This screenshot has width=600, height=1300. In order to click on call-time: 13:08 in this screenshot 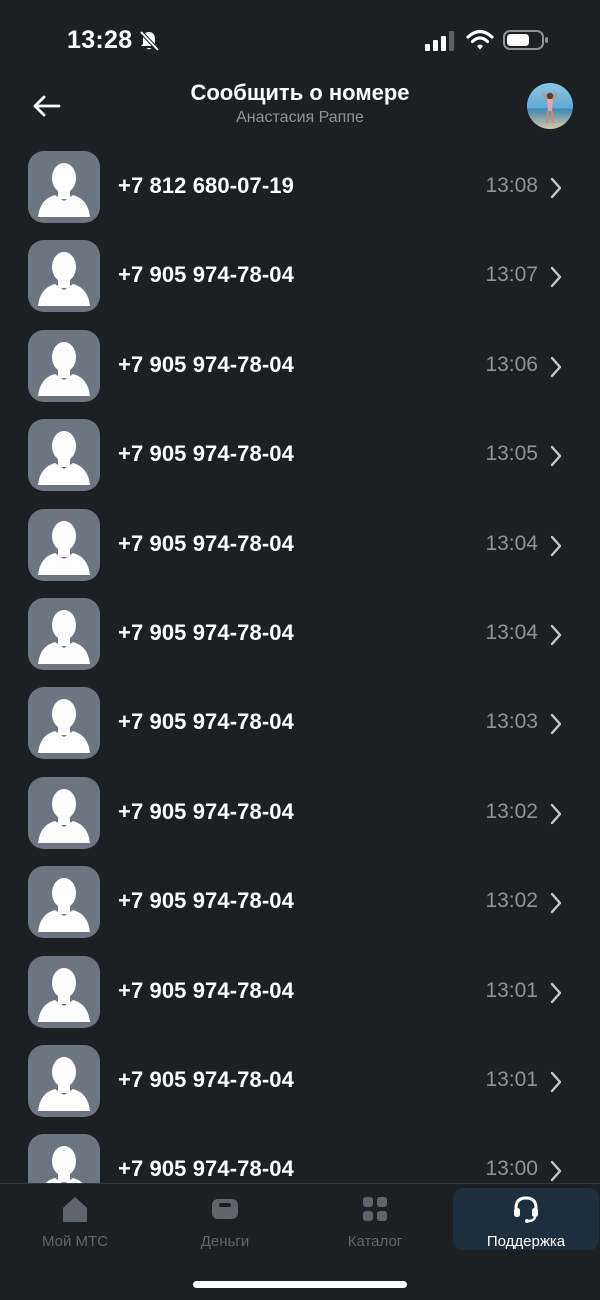, I will do `click(511, 185)`.